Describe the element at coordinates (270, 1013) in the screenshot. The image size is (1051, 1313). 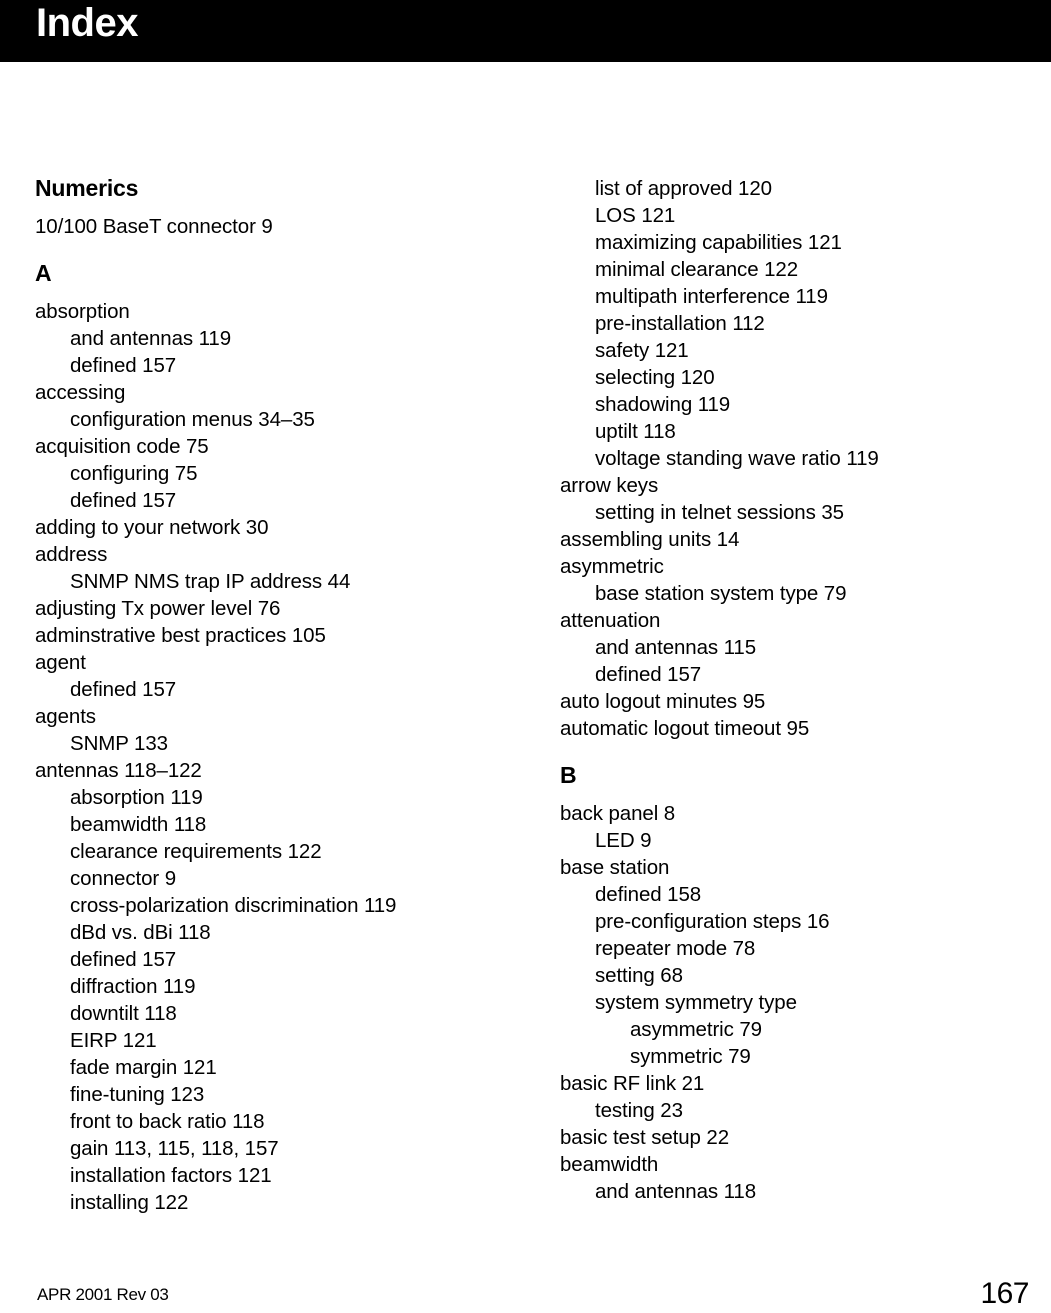
I see `index-entry-level-2: downtilt 118` at that location.